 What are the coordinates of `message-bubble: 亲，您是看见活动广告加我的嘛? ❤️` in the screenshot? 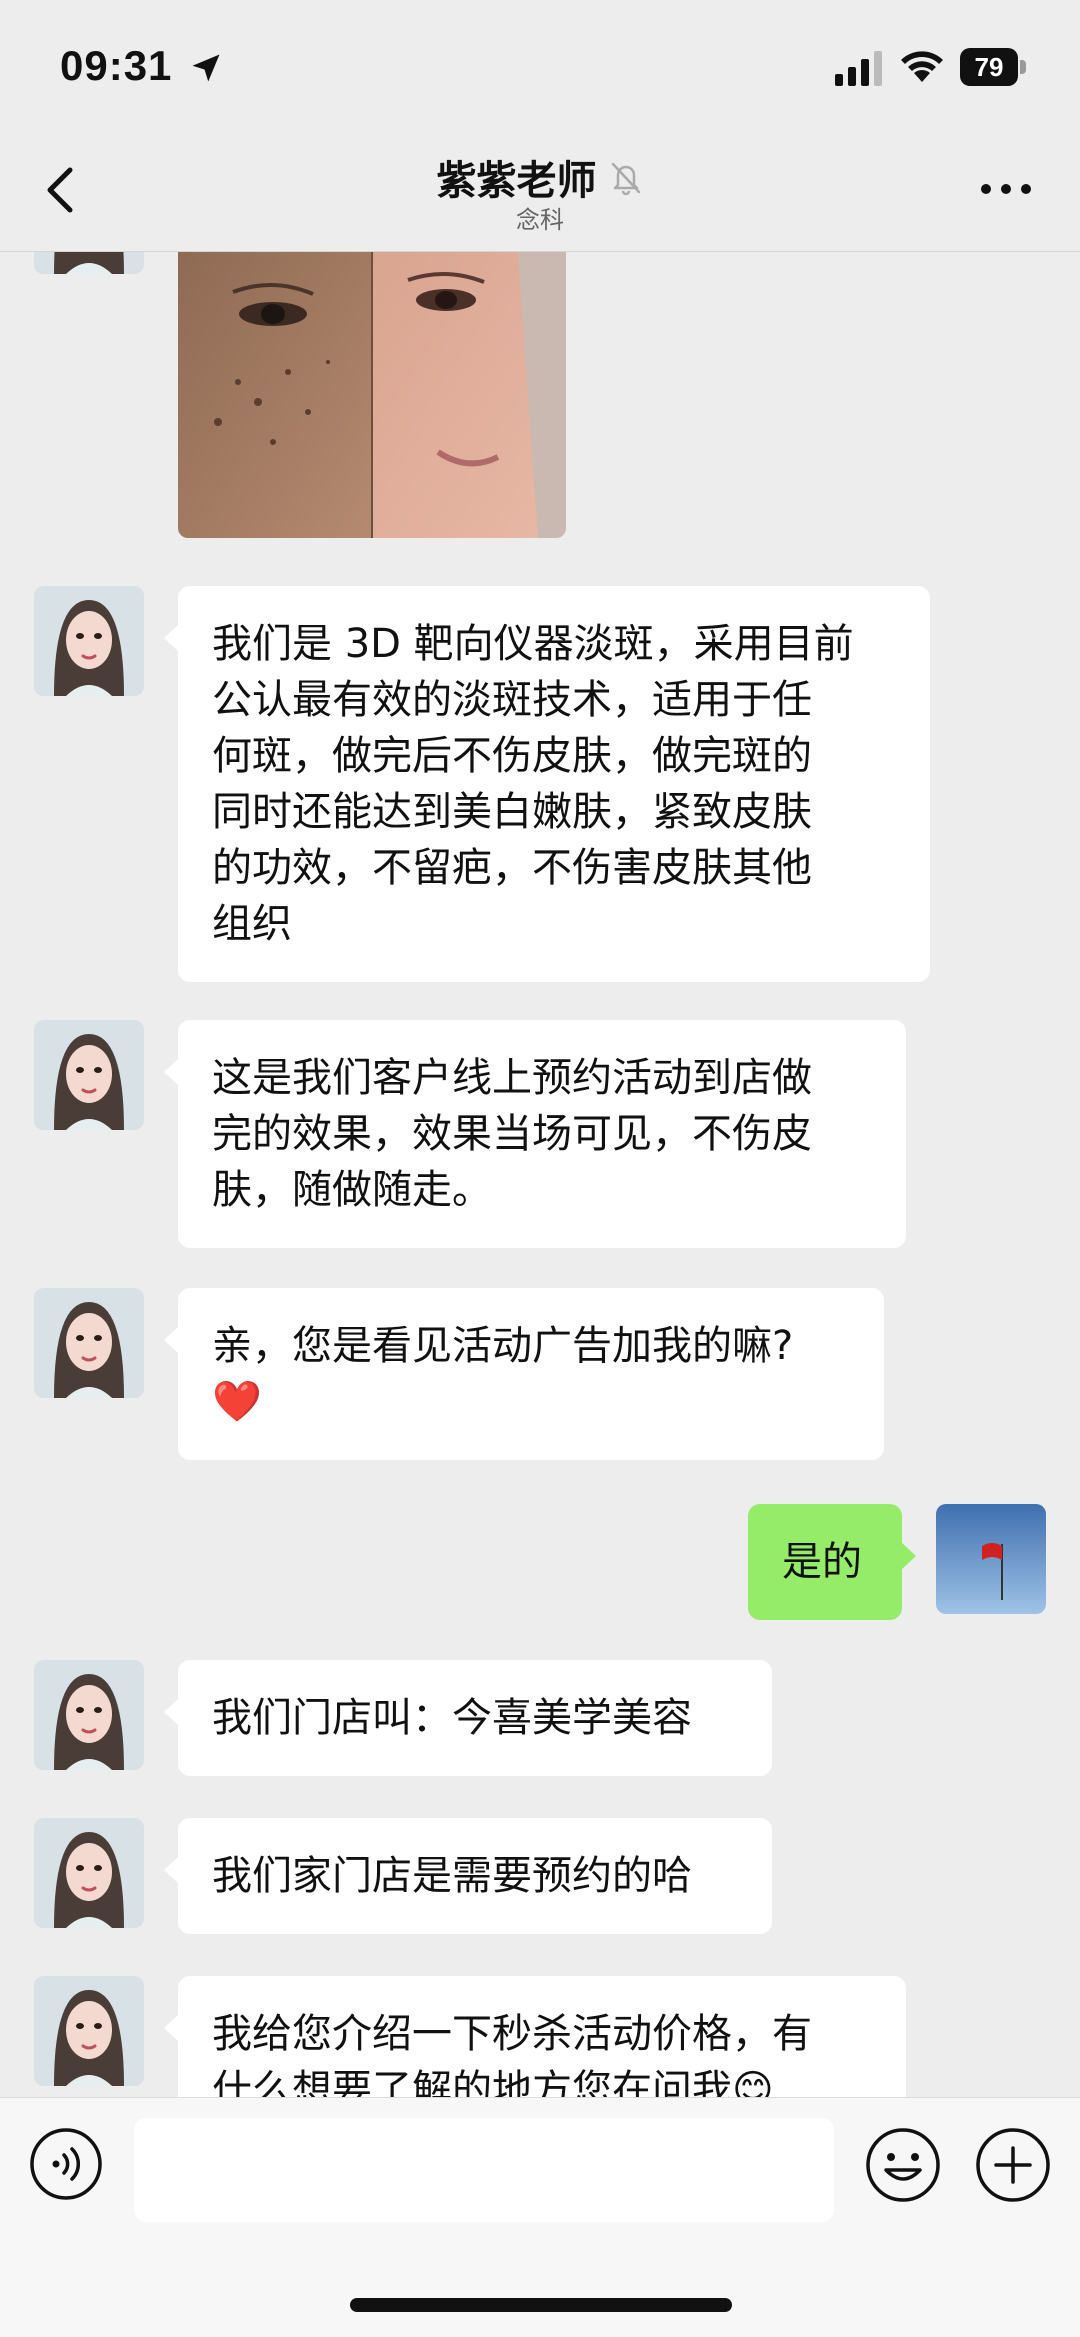 It's located at (524, 1374).